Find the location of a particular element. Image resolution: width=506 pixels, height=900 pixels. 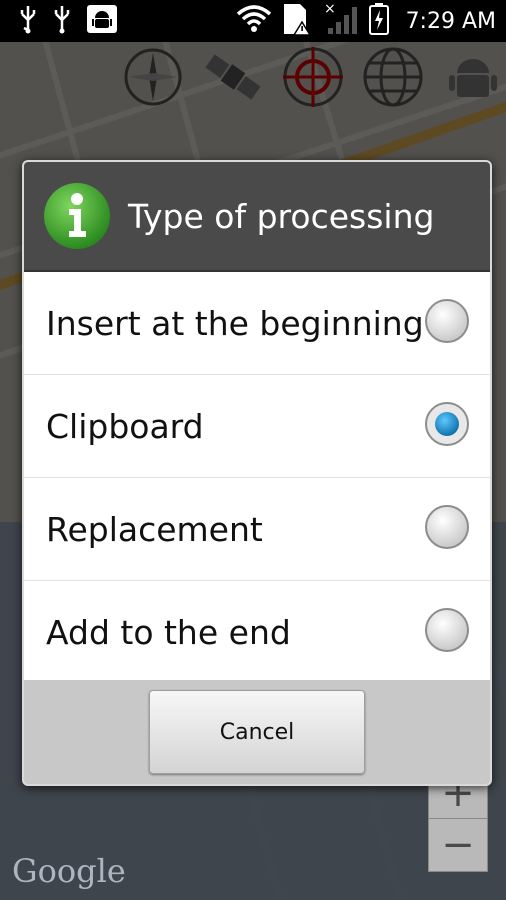

dialog-header: Type of processing is located at coordinates (257, 217).